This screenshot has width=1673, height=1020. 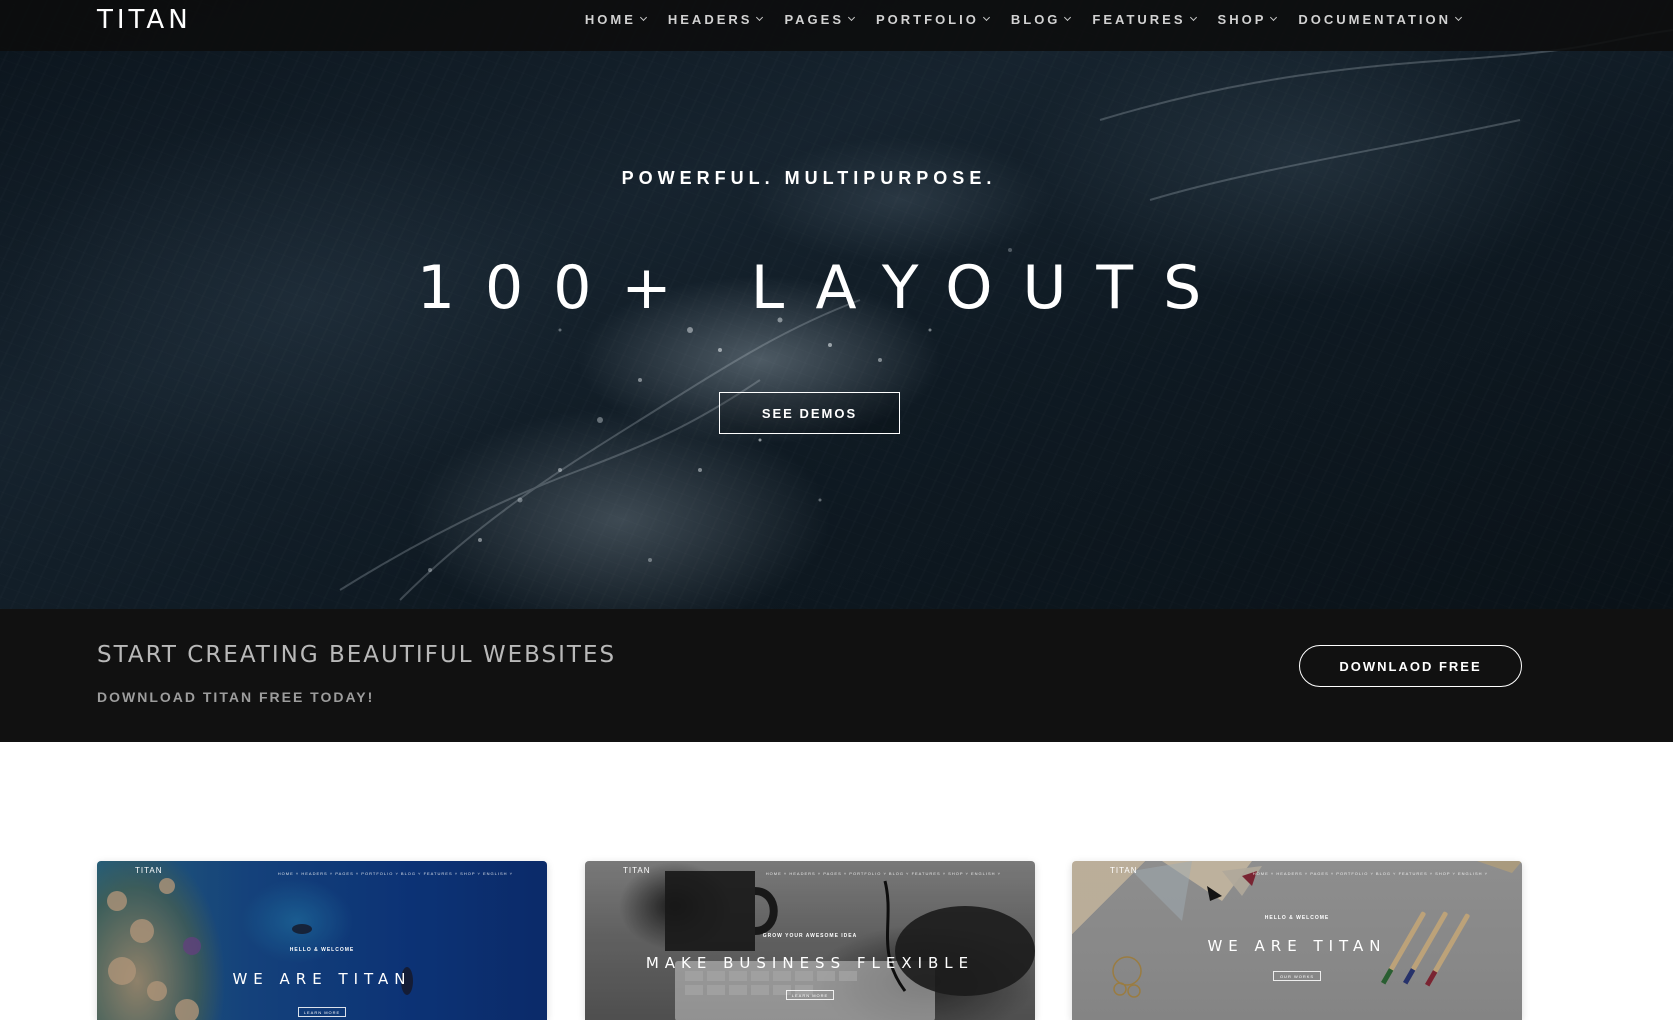 I want to click on nav-item-shop: SHOP, so click(x=1247, y=19).